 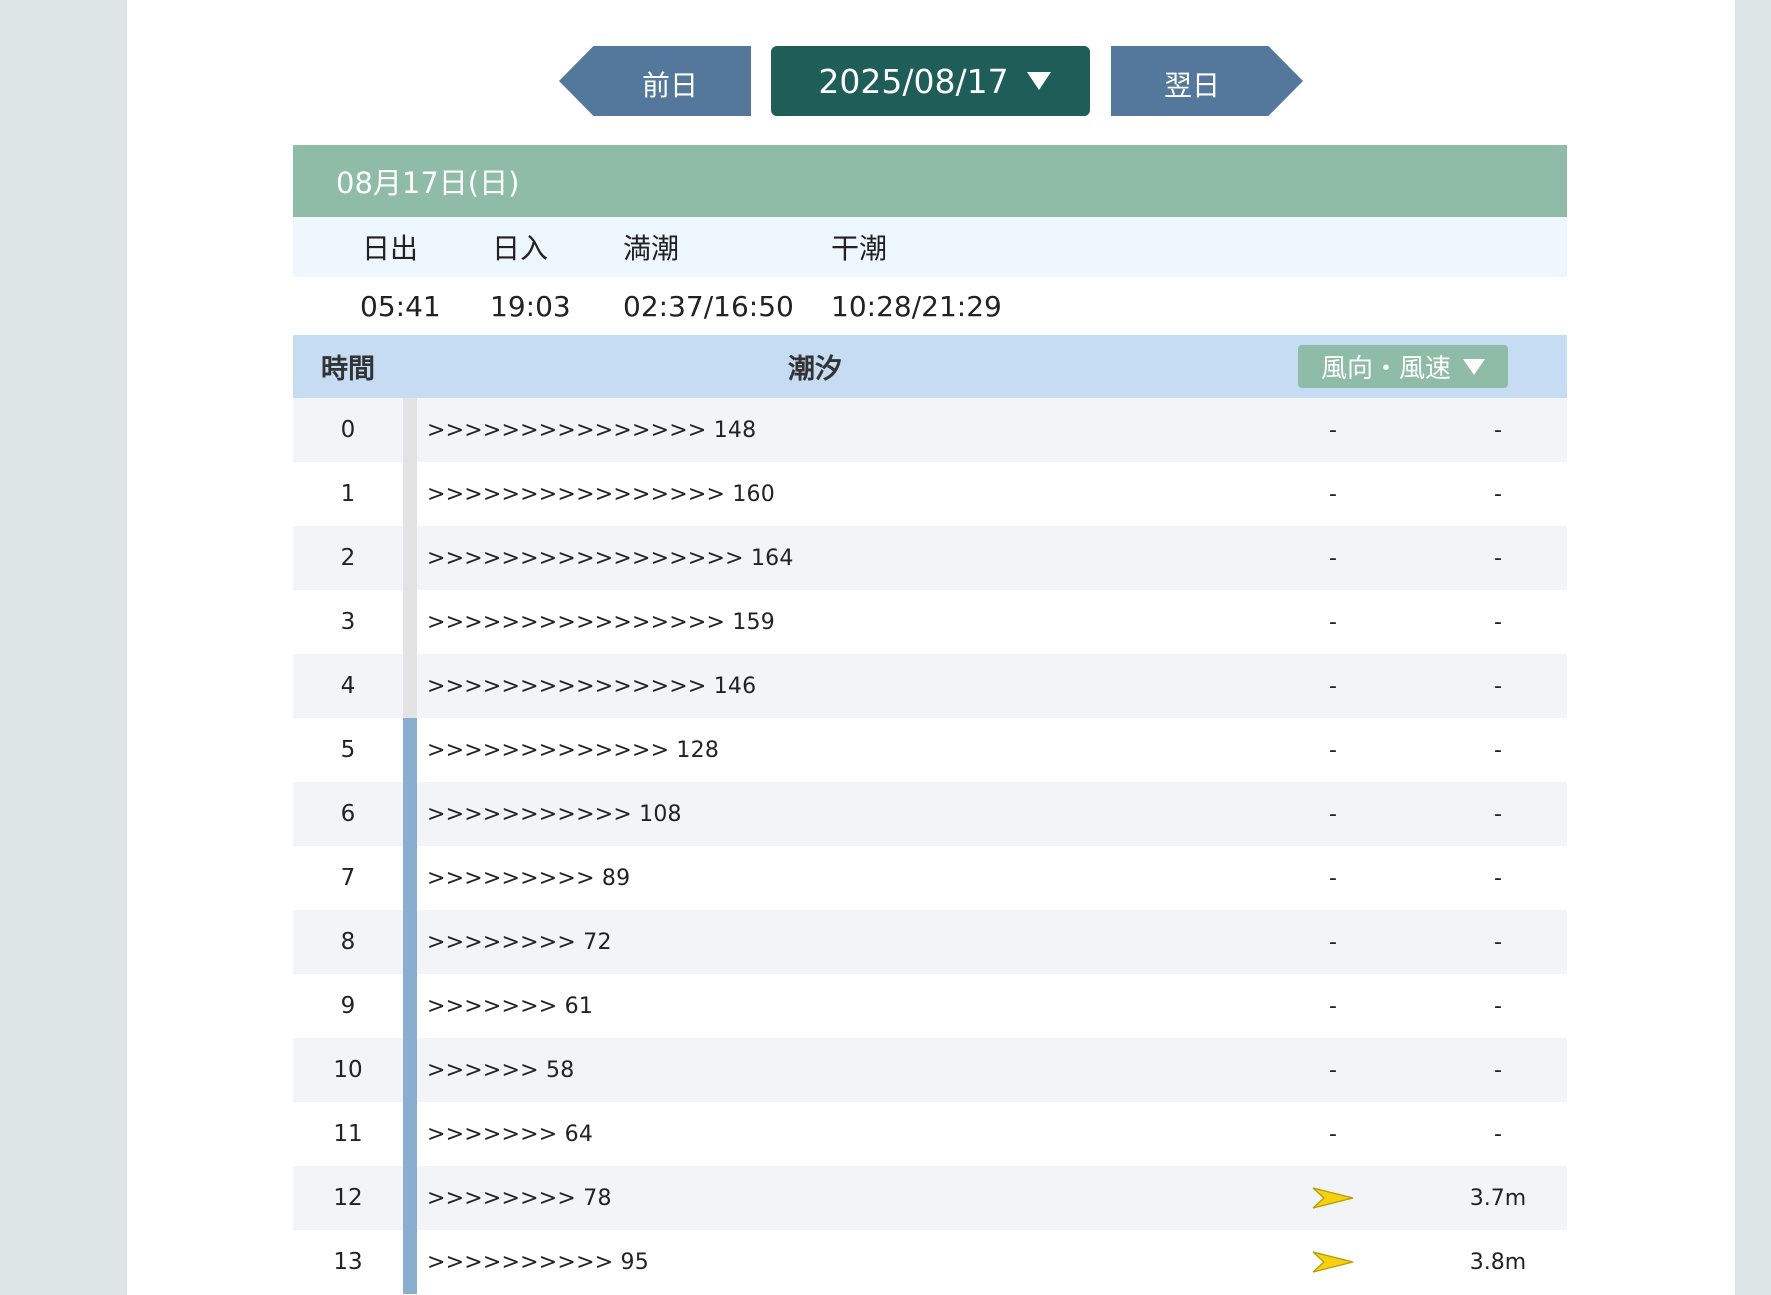 What do you see at coordinates (913, 81) in the screenshot?
I see `date-select-value: 2025/08/17` at bounding box center [913, 81].